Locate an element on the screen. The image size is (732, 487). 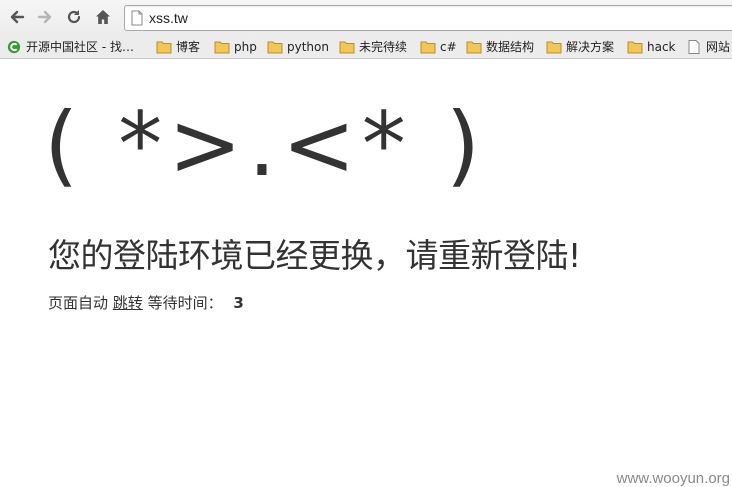
reload-button is located at coordinates (74, 17).